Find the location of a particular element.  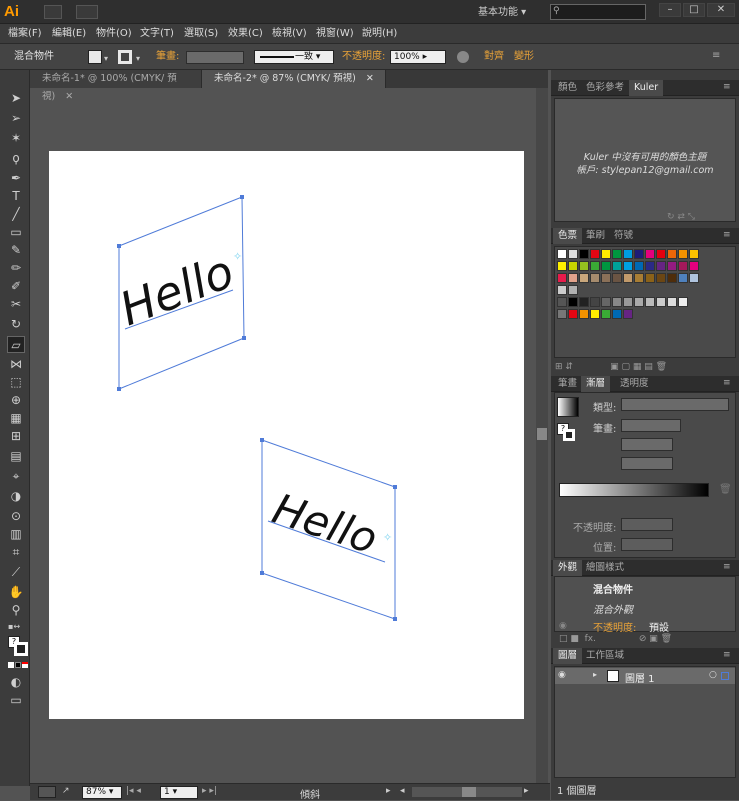

swatch-list is located at coordinates (642, 292).